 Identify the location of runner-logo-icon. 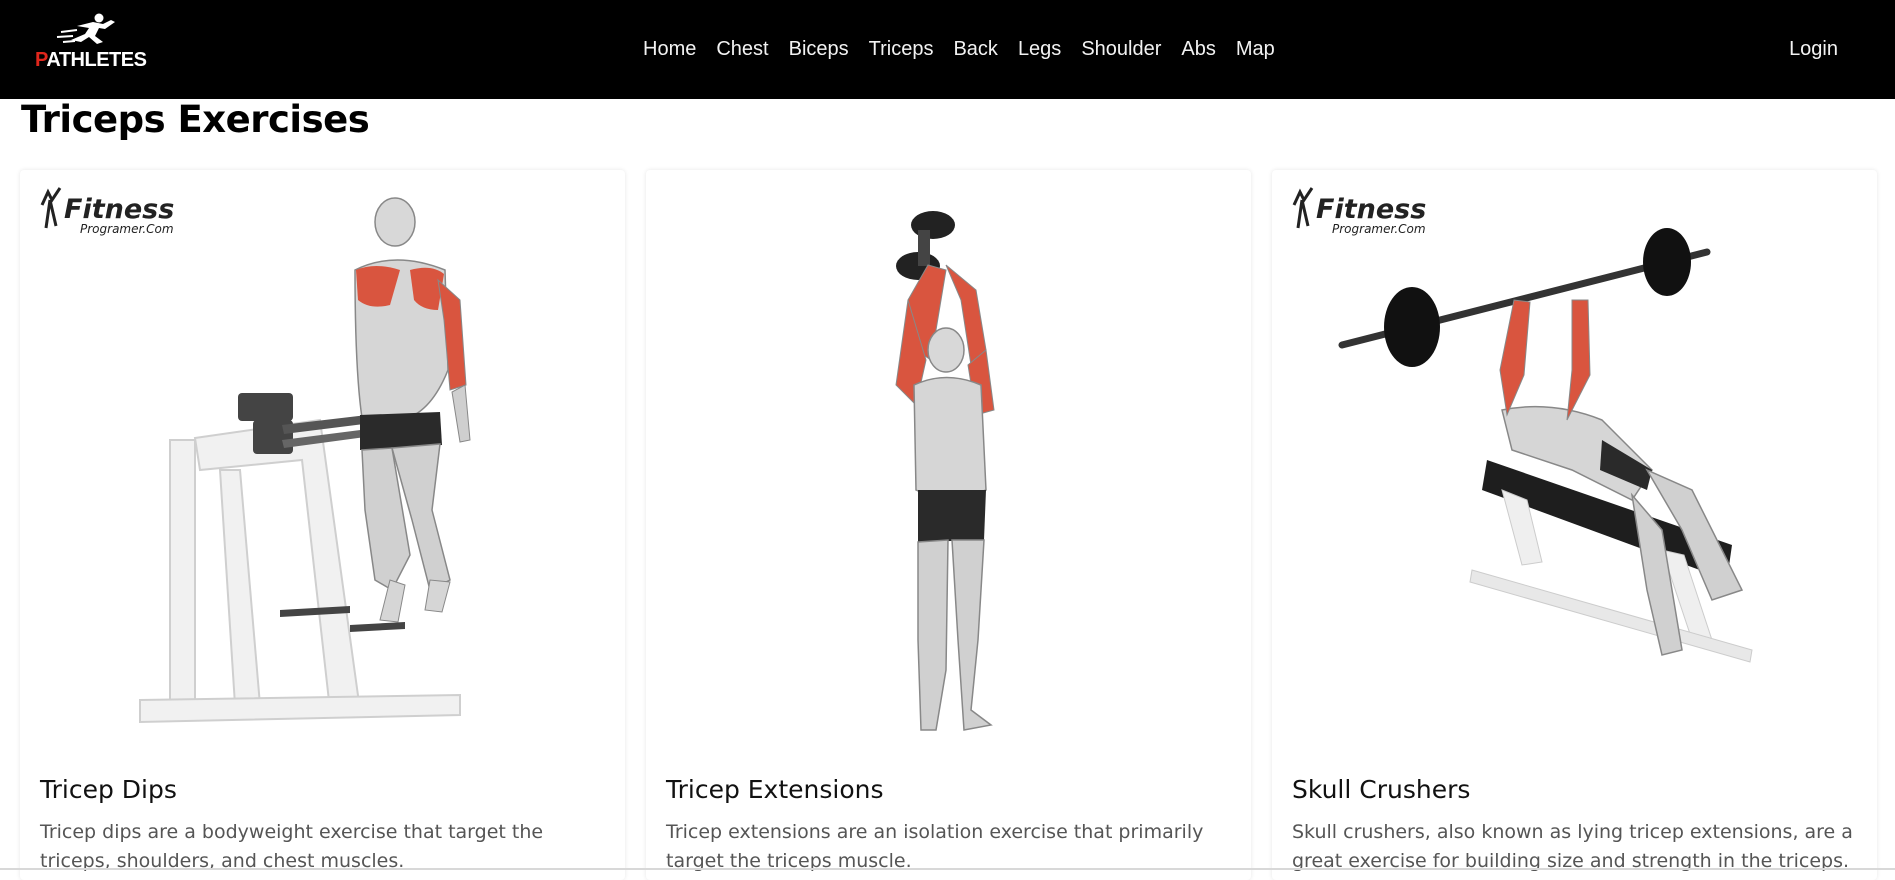
(85, 28).